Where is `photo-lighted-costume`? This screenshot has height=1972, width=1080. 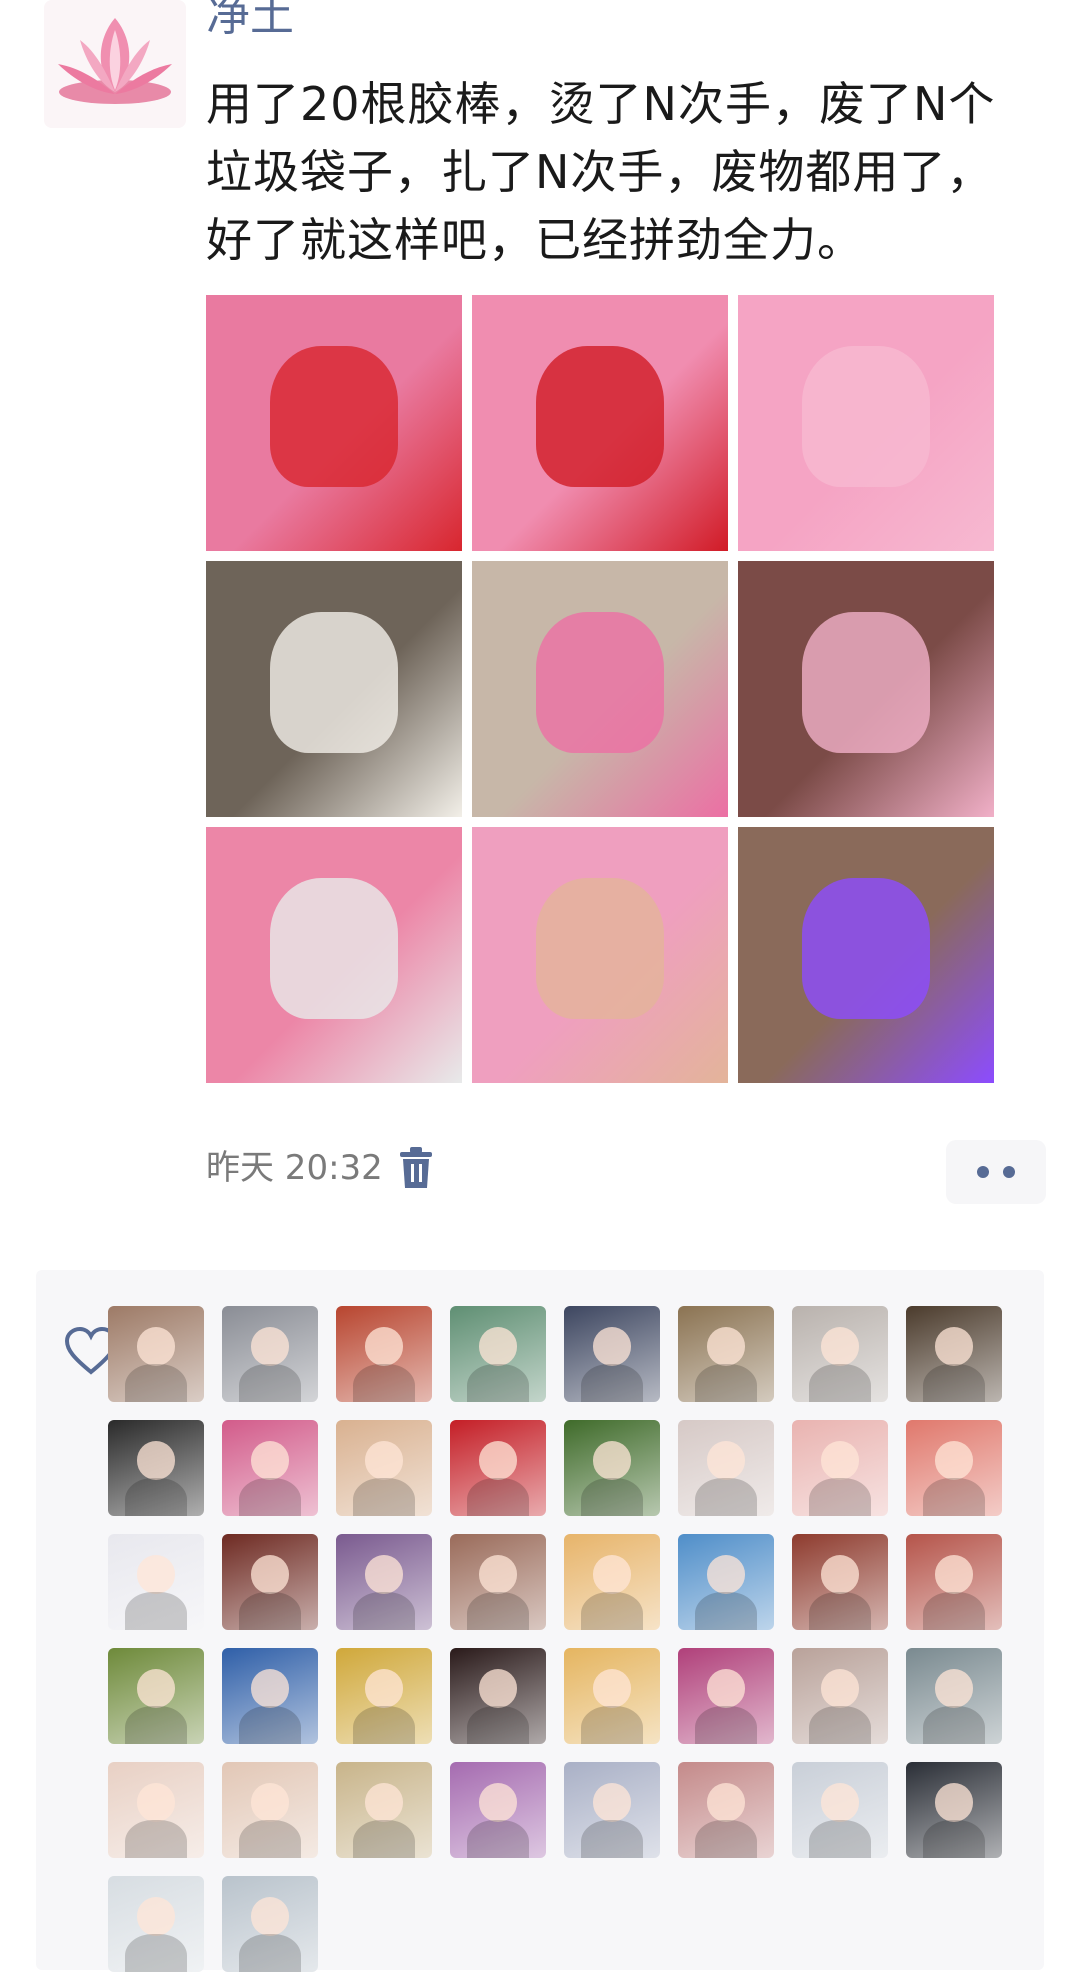
photo-lighted-costume is located at coordinates (866, 955).